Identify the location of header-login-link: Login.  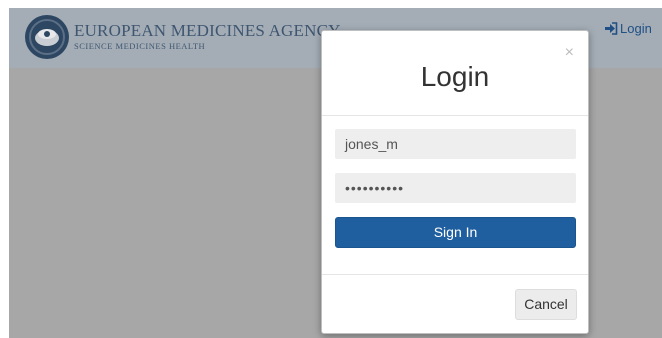
(628, 28).